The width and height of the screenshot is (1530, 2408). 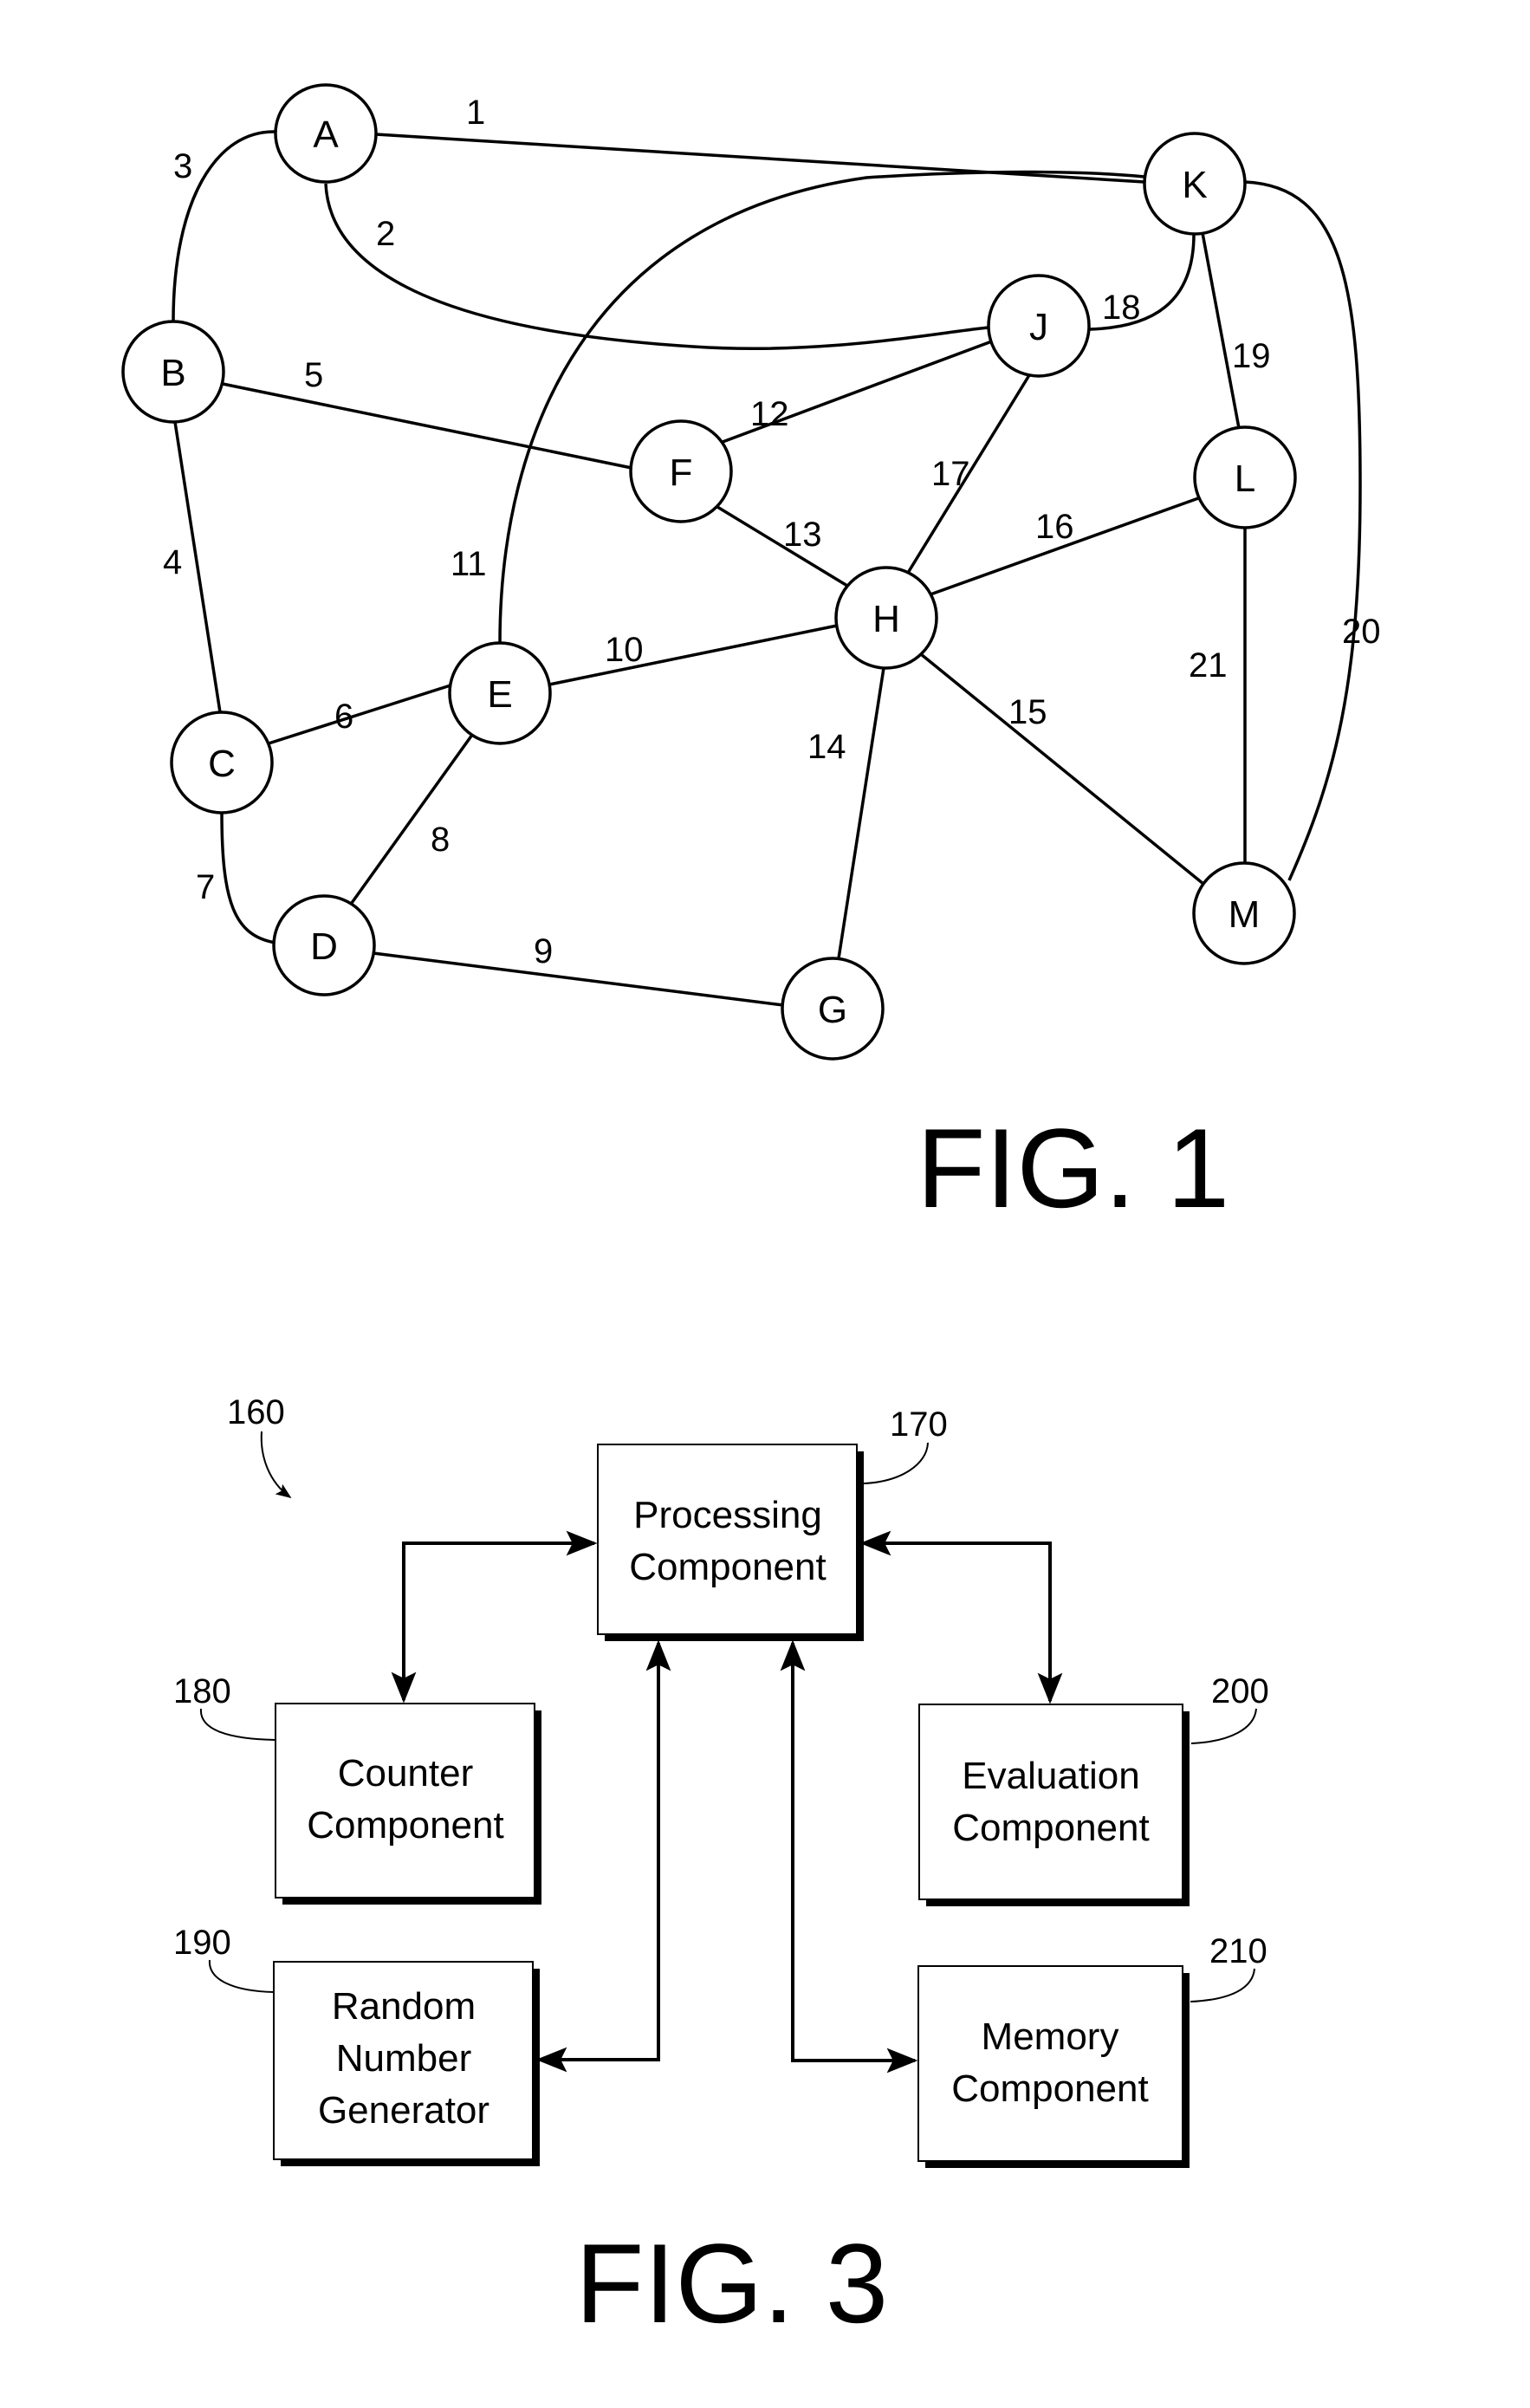 I want to click on figure-3-title: FIG. 3, so click(x=731, y=2283).